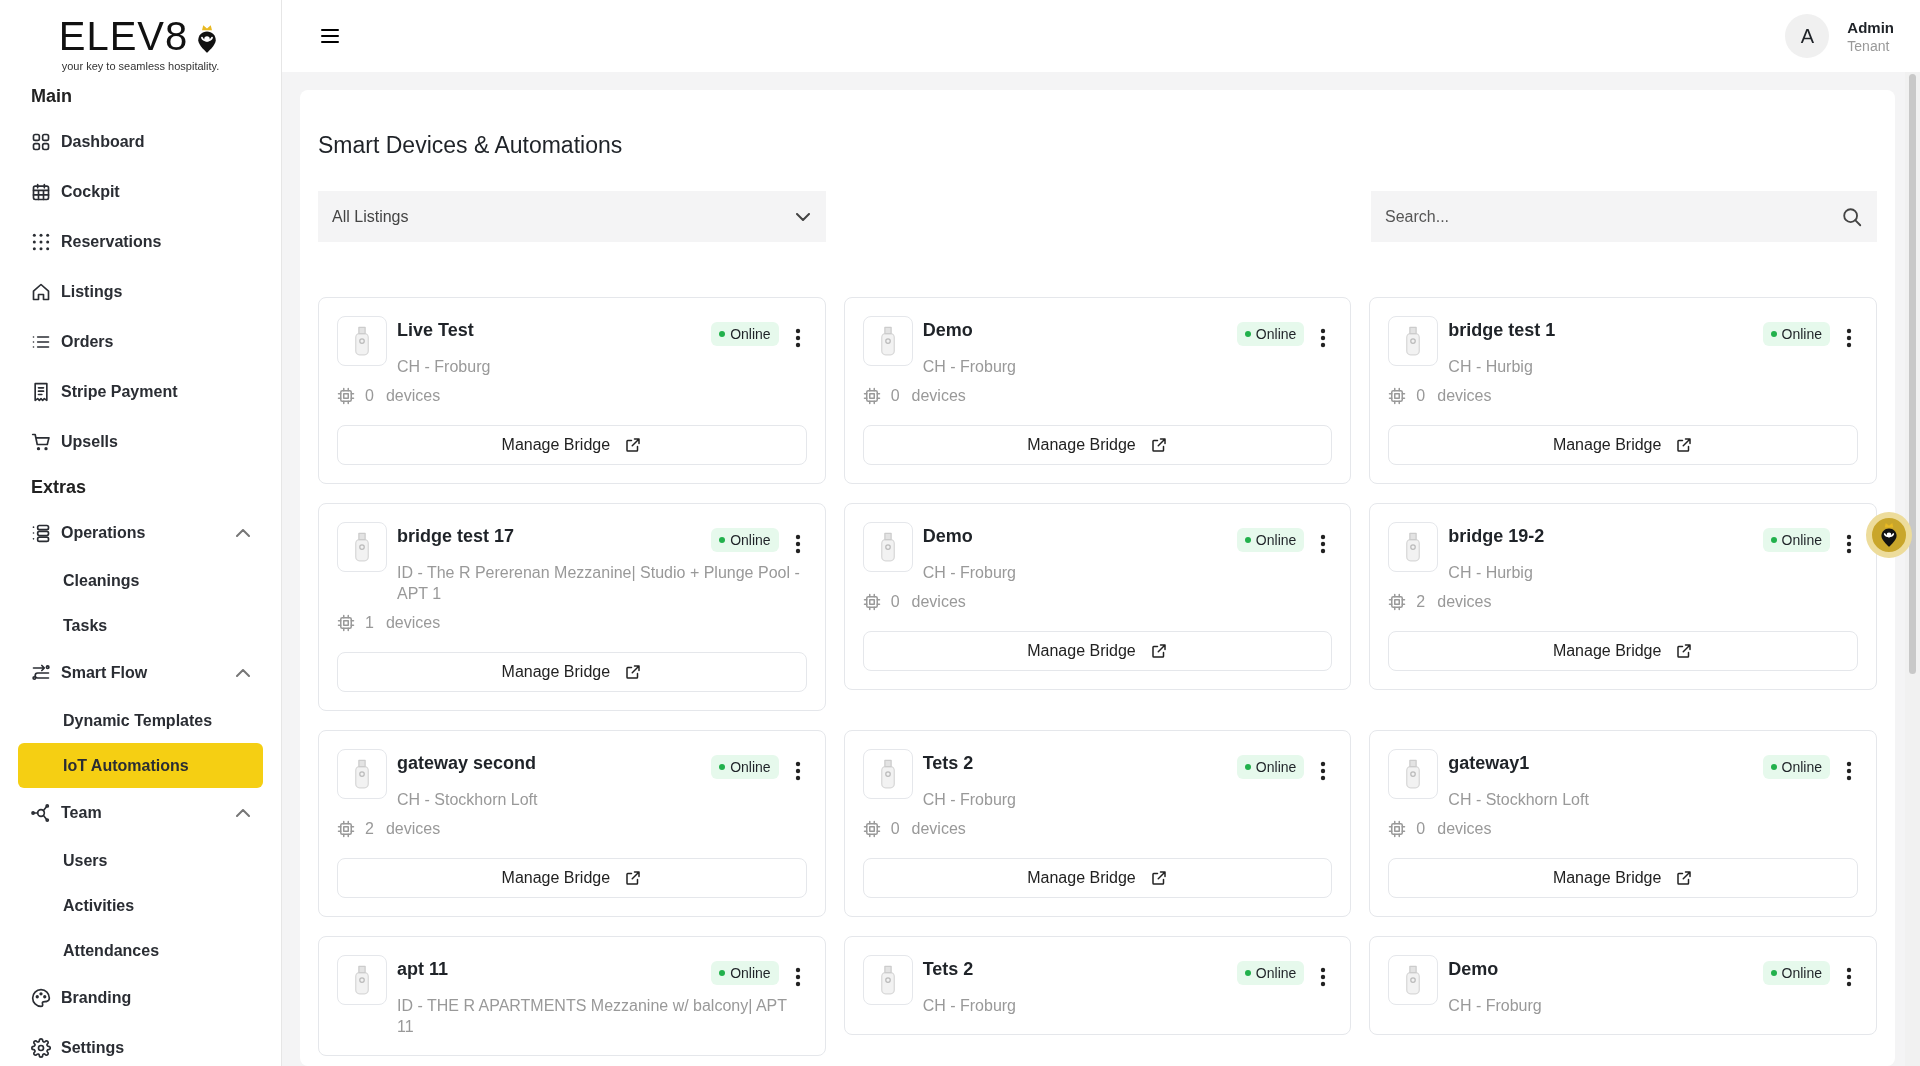 This screenshot has height=1066, width=1920. Describe the element at coordinates (41, 242) in the screenshot. I see `dots-grid-icon` at that location.